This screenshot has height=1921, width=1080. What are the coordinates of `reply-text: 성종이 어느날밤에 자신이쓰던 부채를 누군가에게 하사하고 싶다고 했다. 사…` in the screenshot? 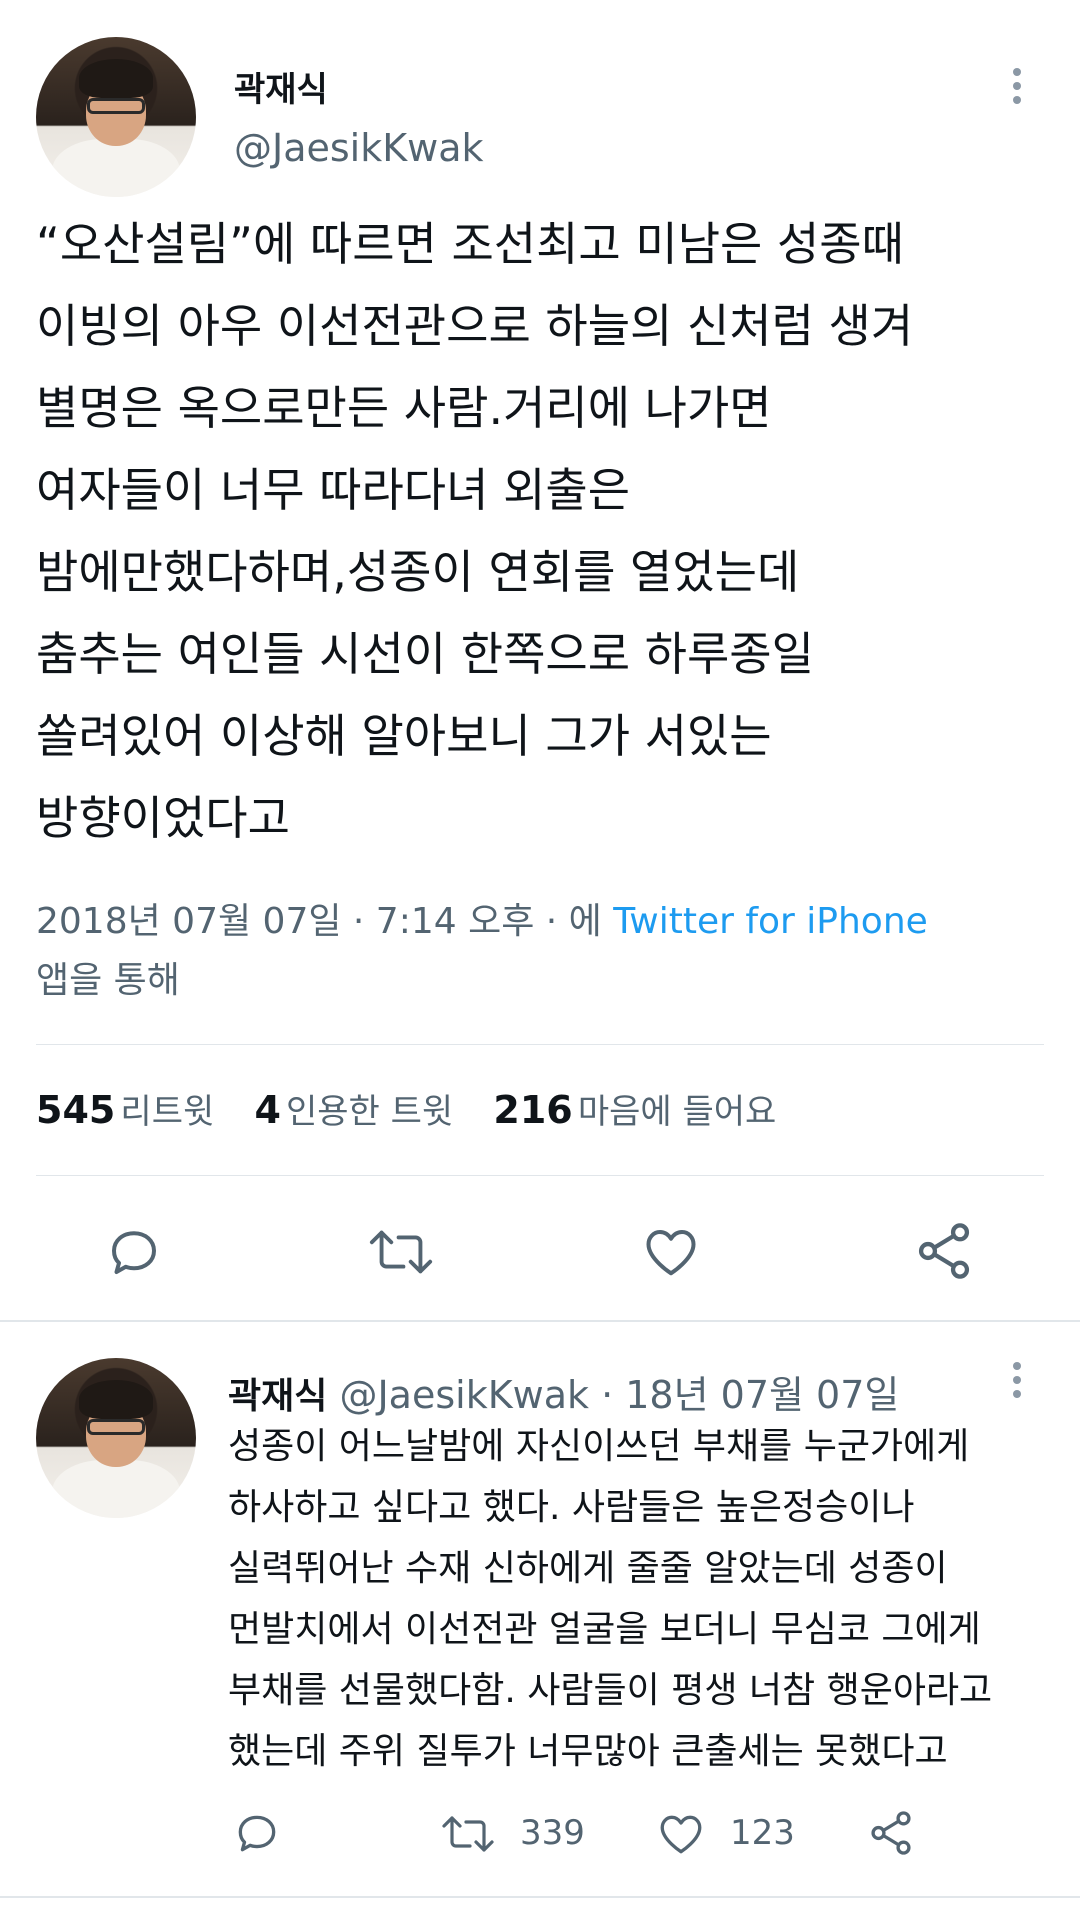 It's located at (638, 1599).